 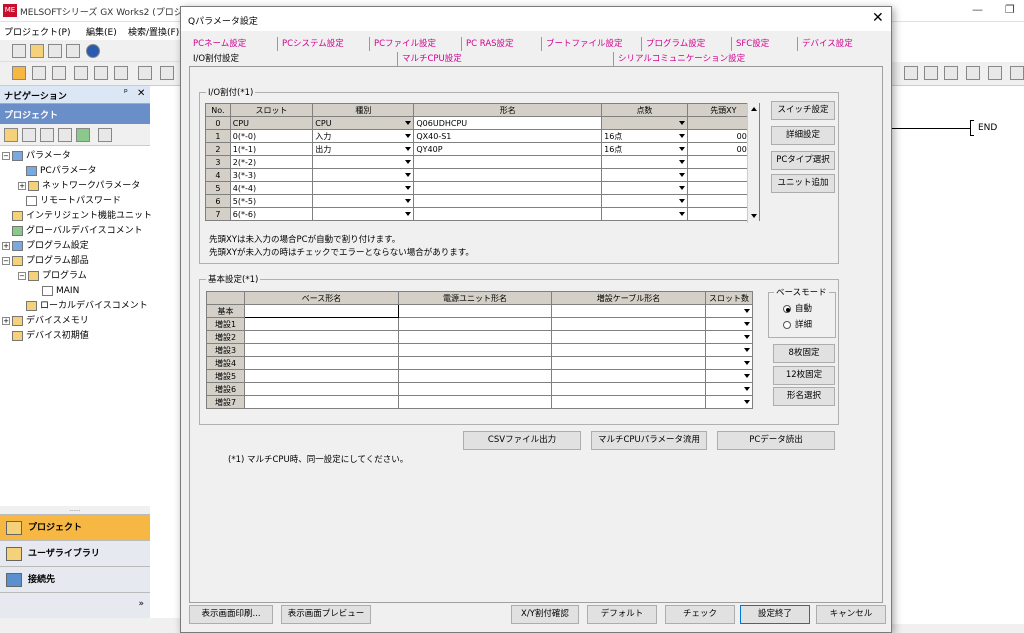 I want to click on model-select-button: 形名選択, so click(x=804, y=396).